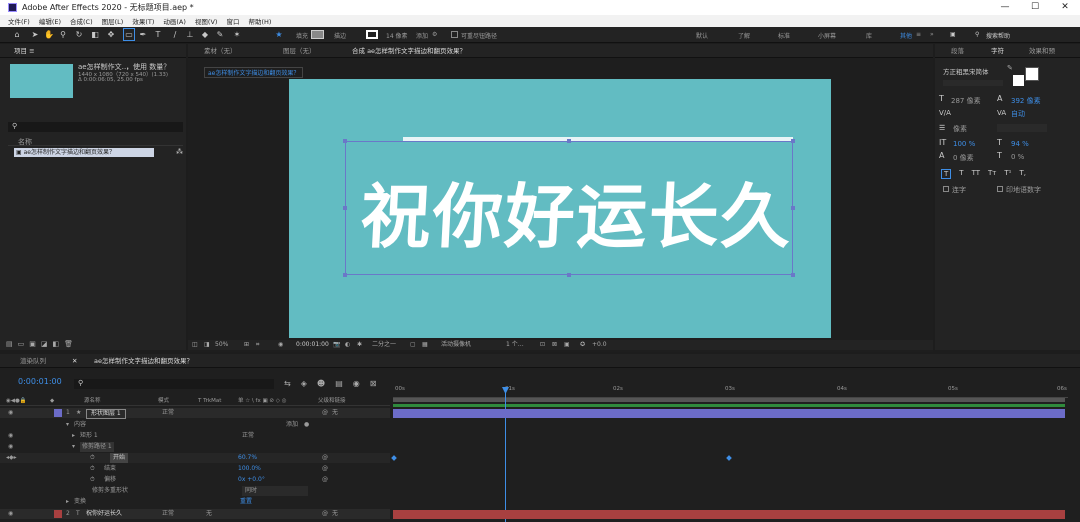 Image resolution: width=1080 pixels, height=522 pixels. Describe the element at coordinates (56, 345) in the screenshot. I see `color-depth-icon: ◧` at that location.